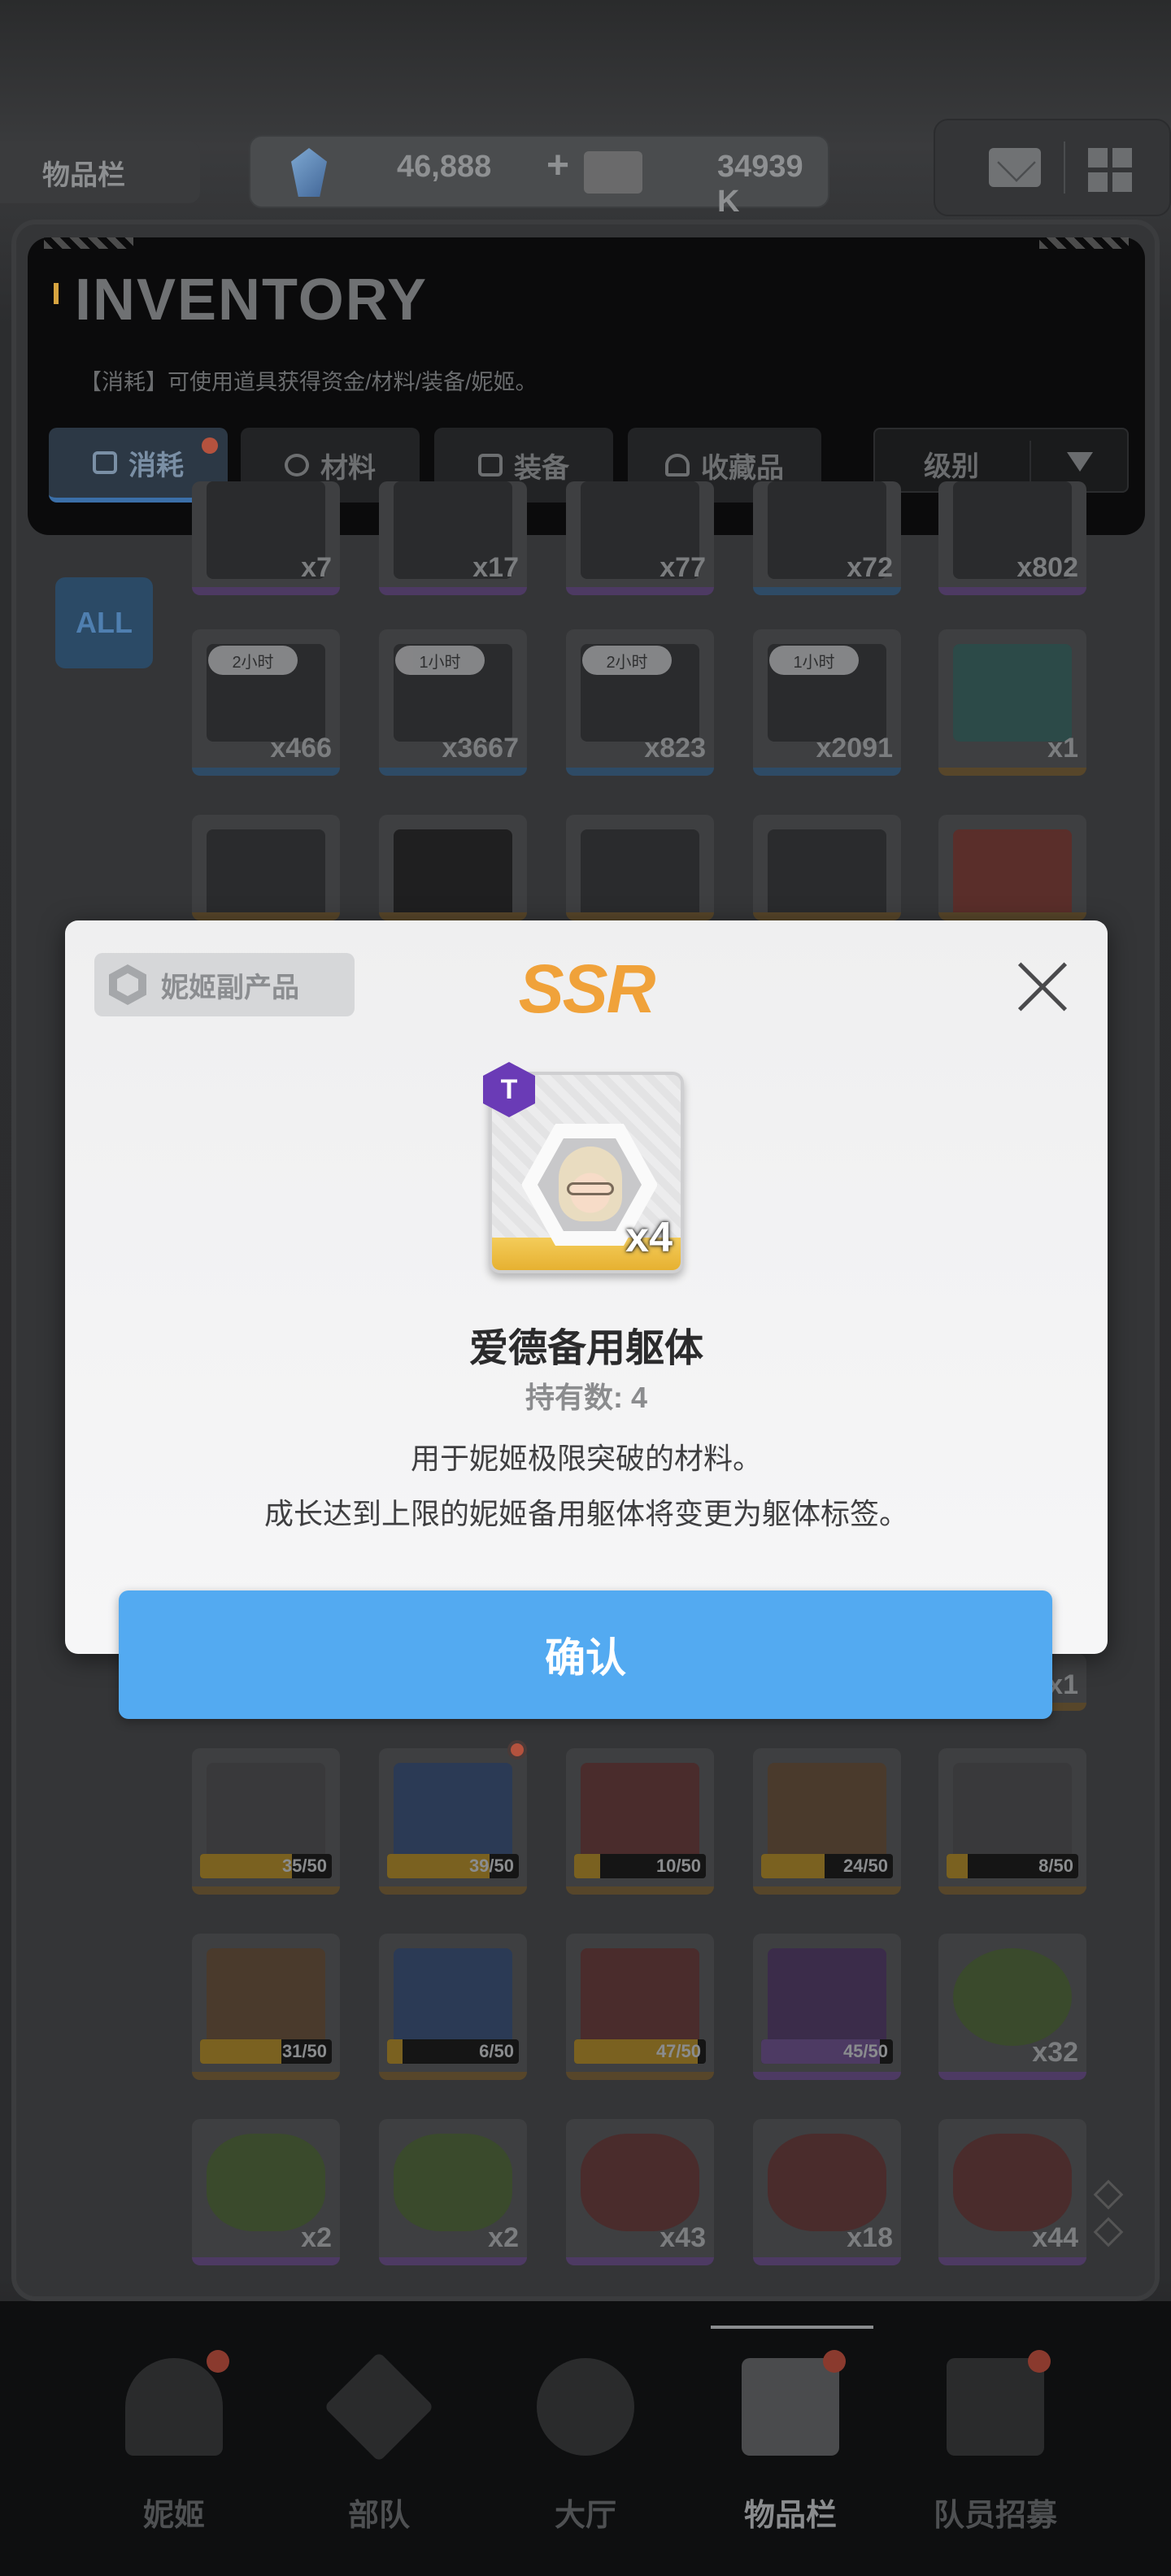  What do you see at coordinates (760, 185) in the screenshot?
I see `credits-amount: 34939 K` at bounding box center [760, 185].